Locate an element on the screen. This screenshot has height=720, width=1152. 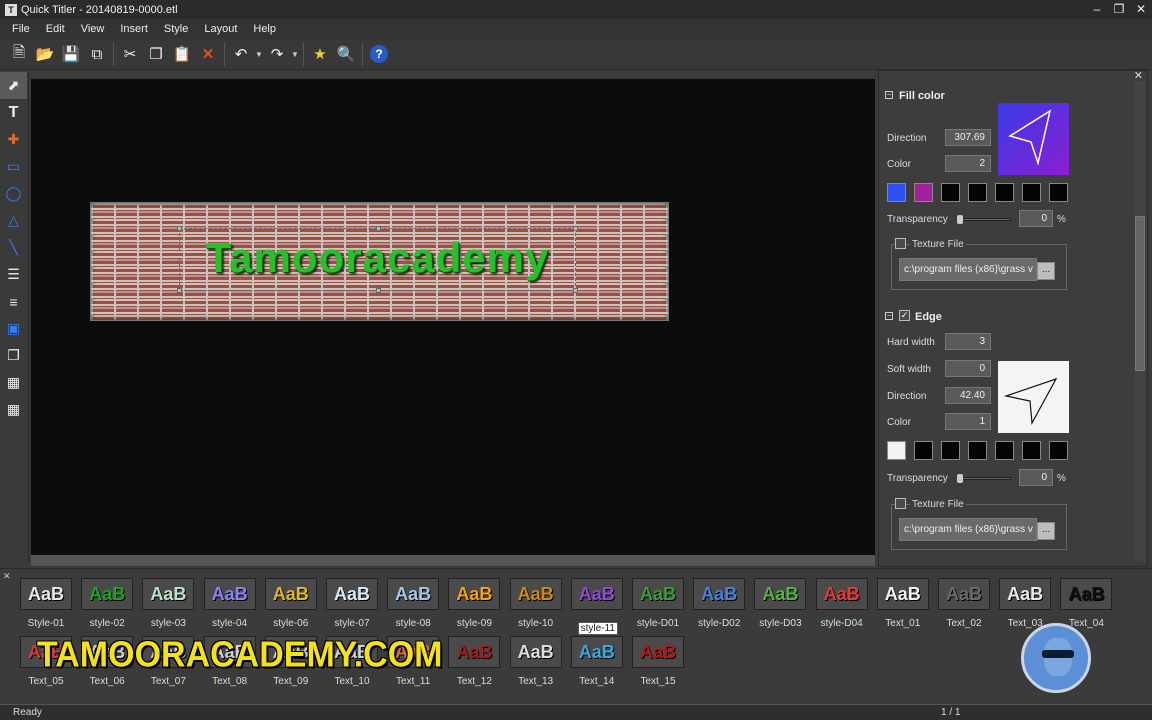
fill-texture-checkbox is located at coordinates (900, 243).